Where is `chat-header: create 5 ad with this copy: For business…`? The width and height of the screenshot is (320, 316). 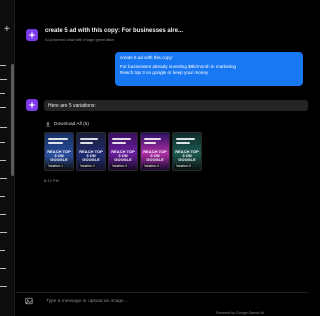 chat-header: create 5 ad with this copy: For business… is located at coordinates (162, 34).